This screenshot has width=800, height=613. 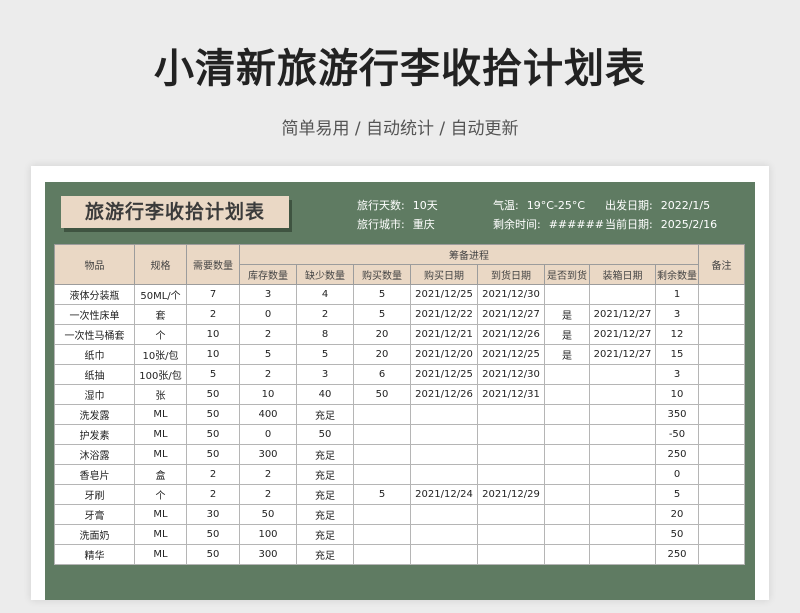 What do you see at coordinates (382, 374) in the screenshot?
I see `cell-buy-qty: 6` at bounding box center [382, 374].